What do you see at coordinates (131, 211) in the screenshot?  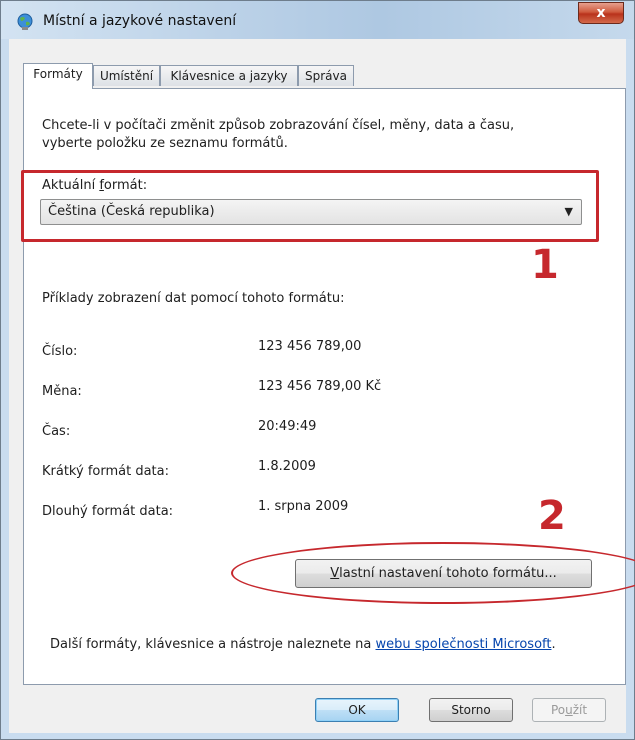 I see `current-format-value: Čeština (Česká republika)` at bounding box center [131, 211].